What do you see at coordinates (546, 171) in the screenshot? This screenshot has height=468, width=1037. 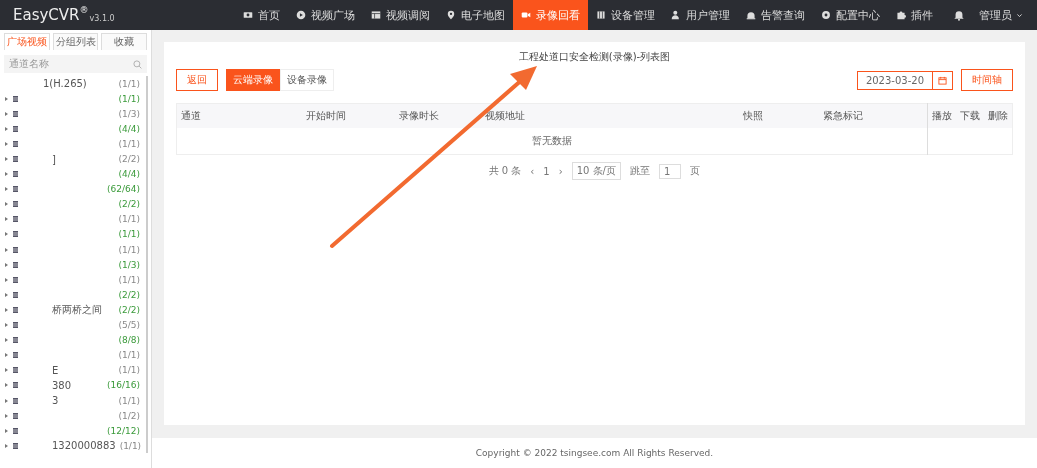 I see `page-number: 1` at bounding box center [546, 171].